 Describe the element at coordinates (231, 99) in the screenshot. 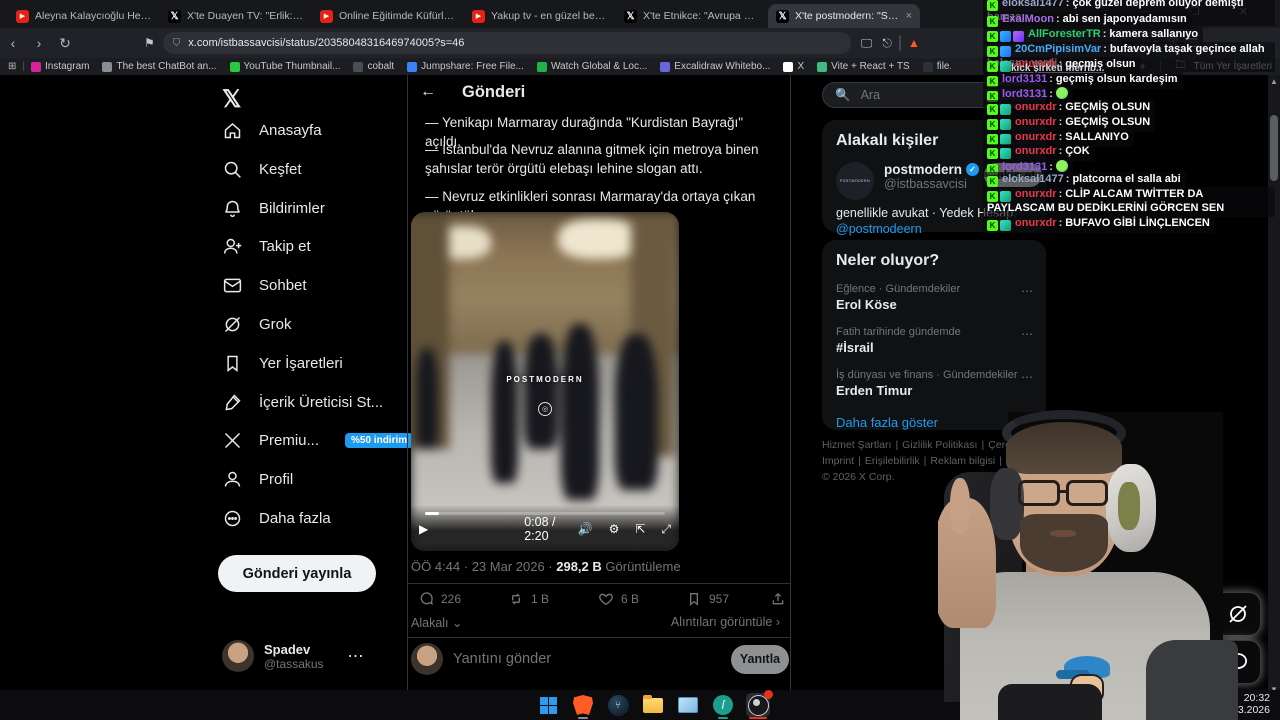

I see `x-logo-icon: 𝕏` at that location.